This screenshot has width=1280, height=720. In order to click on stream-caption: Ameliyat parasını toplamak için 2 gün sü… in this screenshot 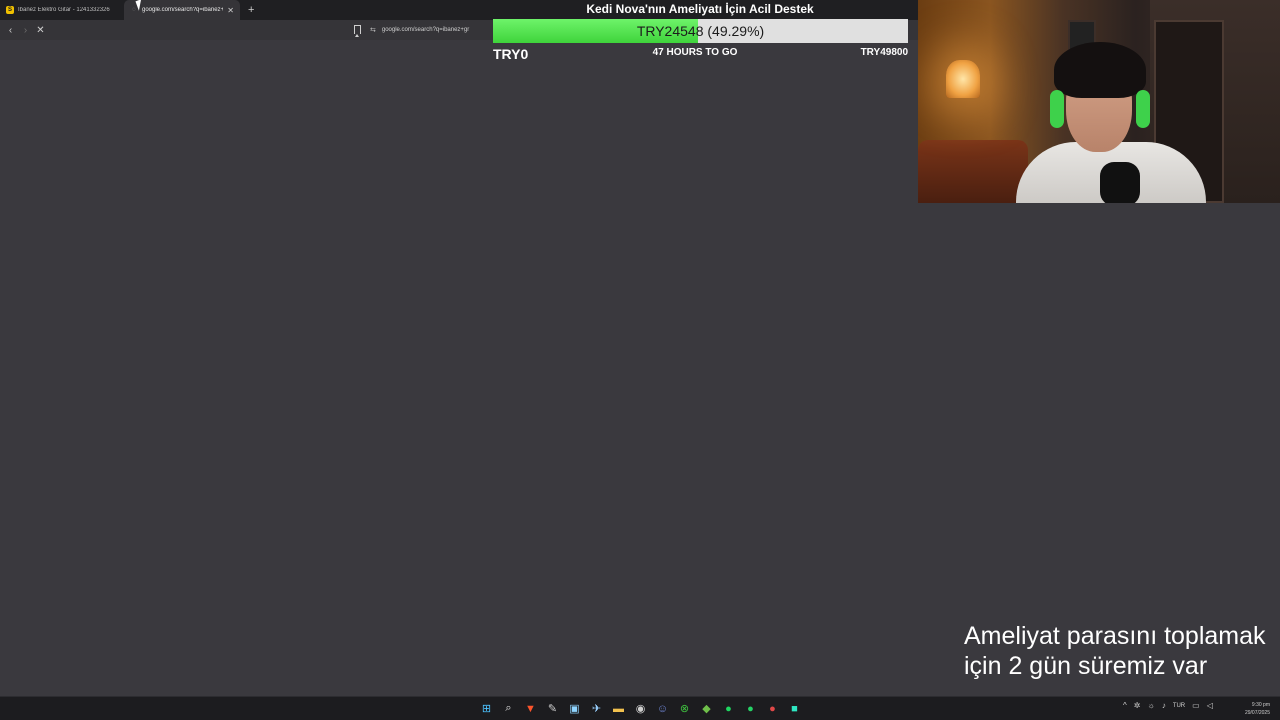, I will do `click(1122, 651)`.